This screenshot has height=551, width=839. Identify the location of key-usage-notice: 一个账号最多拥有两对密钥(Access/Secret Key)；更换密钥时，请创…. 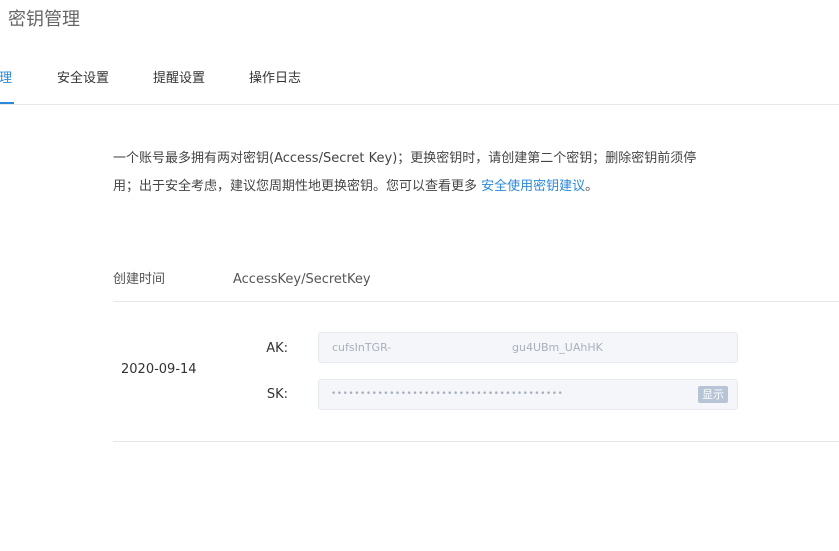
(433, 173).